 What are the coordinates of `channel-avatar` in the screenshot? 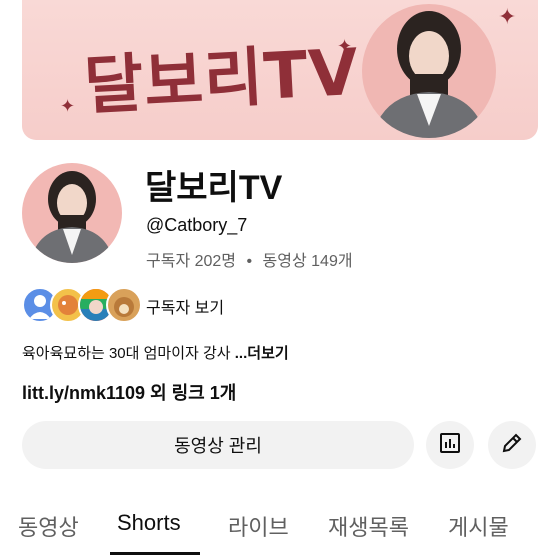 It's located at (72, 213).